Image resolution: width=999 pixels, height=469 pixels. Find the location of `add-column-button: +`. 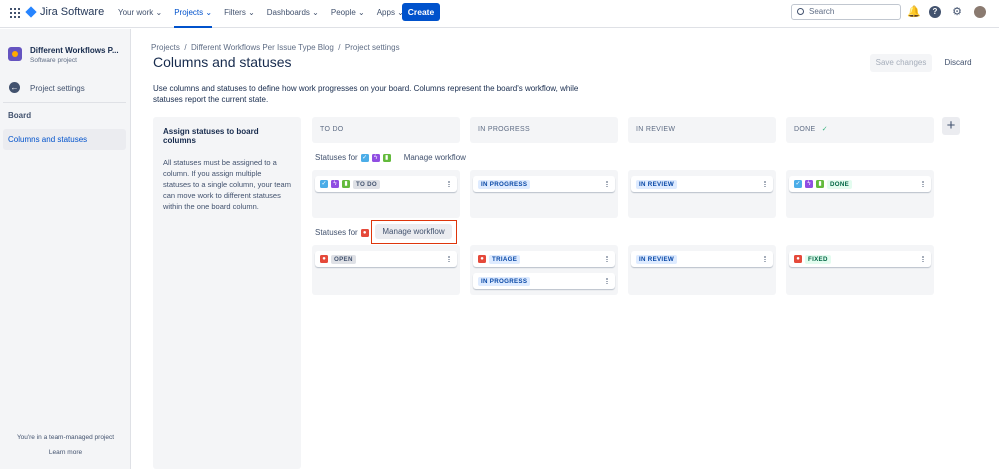

add-column-button: + is located at coordinates (951, 126).